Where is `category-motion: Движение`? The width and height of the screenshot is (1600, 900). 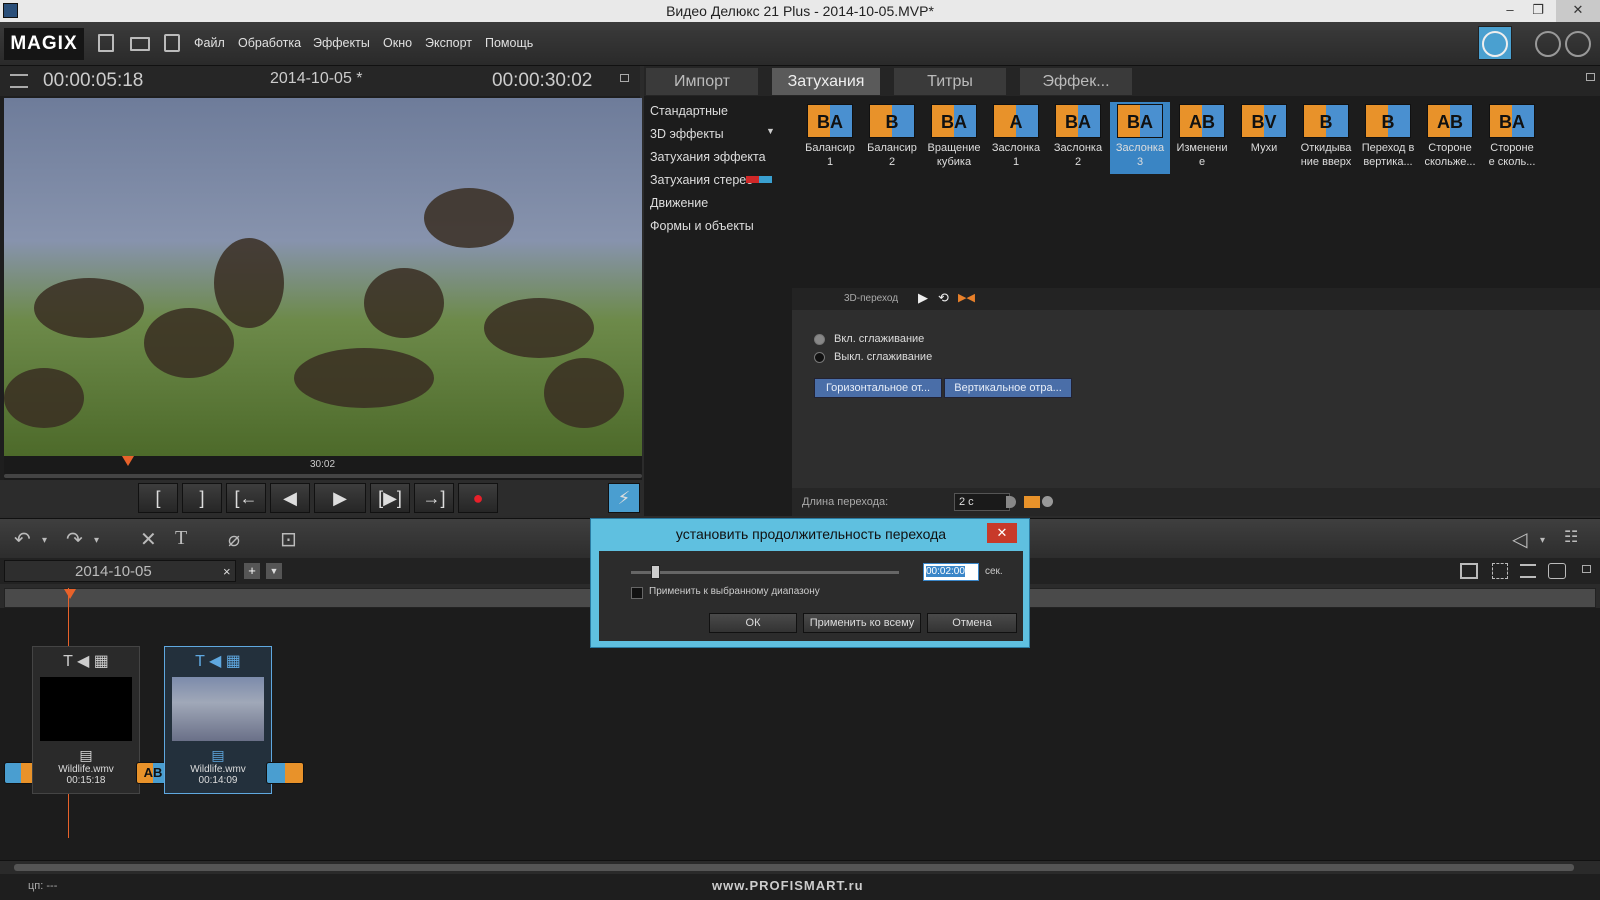
category-motion: Движение is located at coordinates (679, 203).